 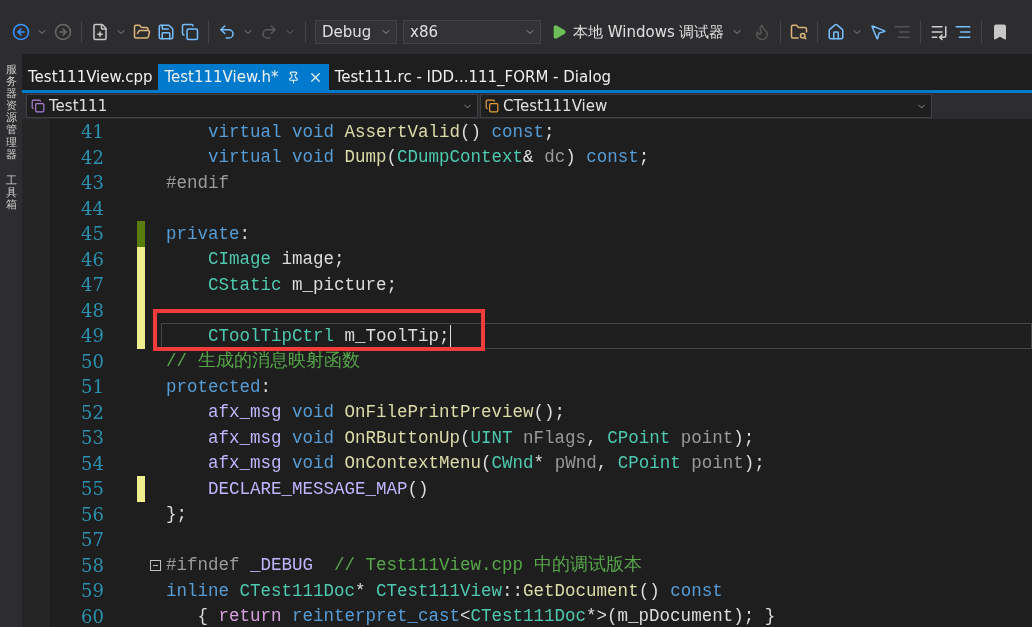 What do you see at coordinates (155, 565) in the screenshot?
I see `collapse-toggle` at bounding box center [155, 565].